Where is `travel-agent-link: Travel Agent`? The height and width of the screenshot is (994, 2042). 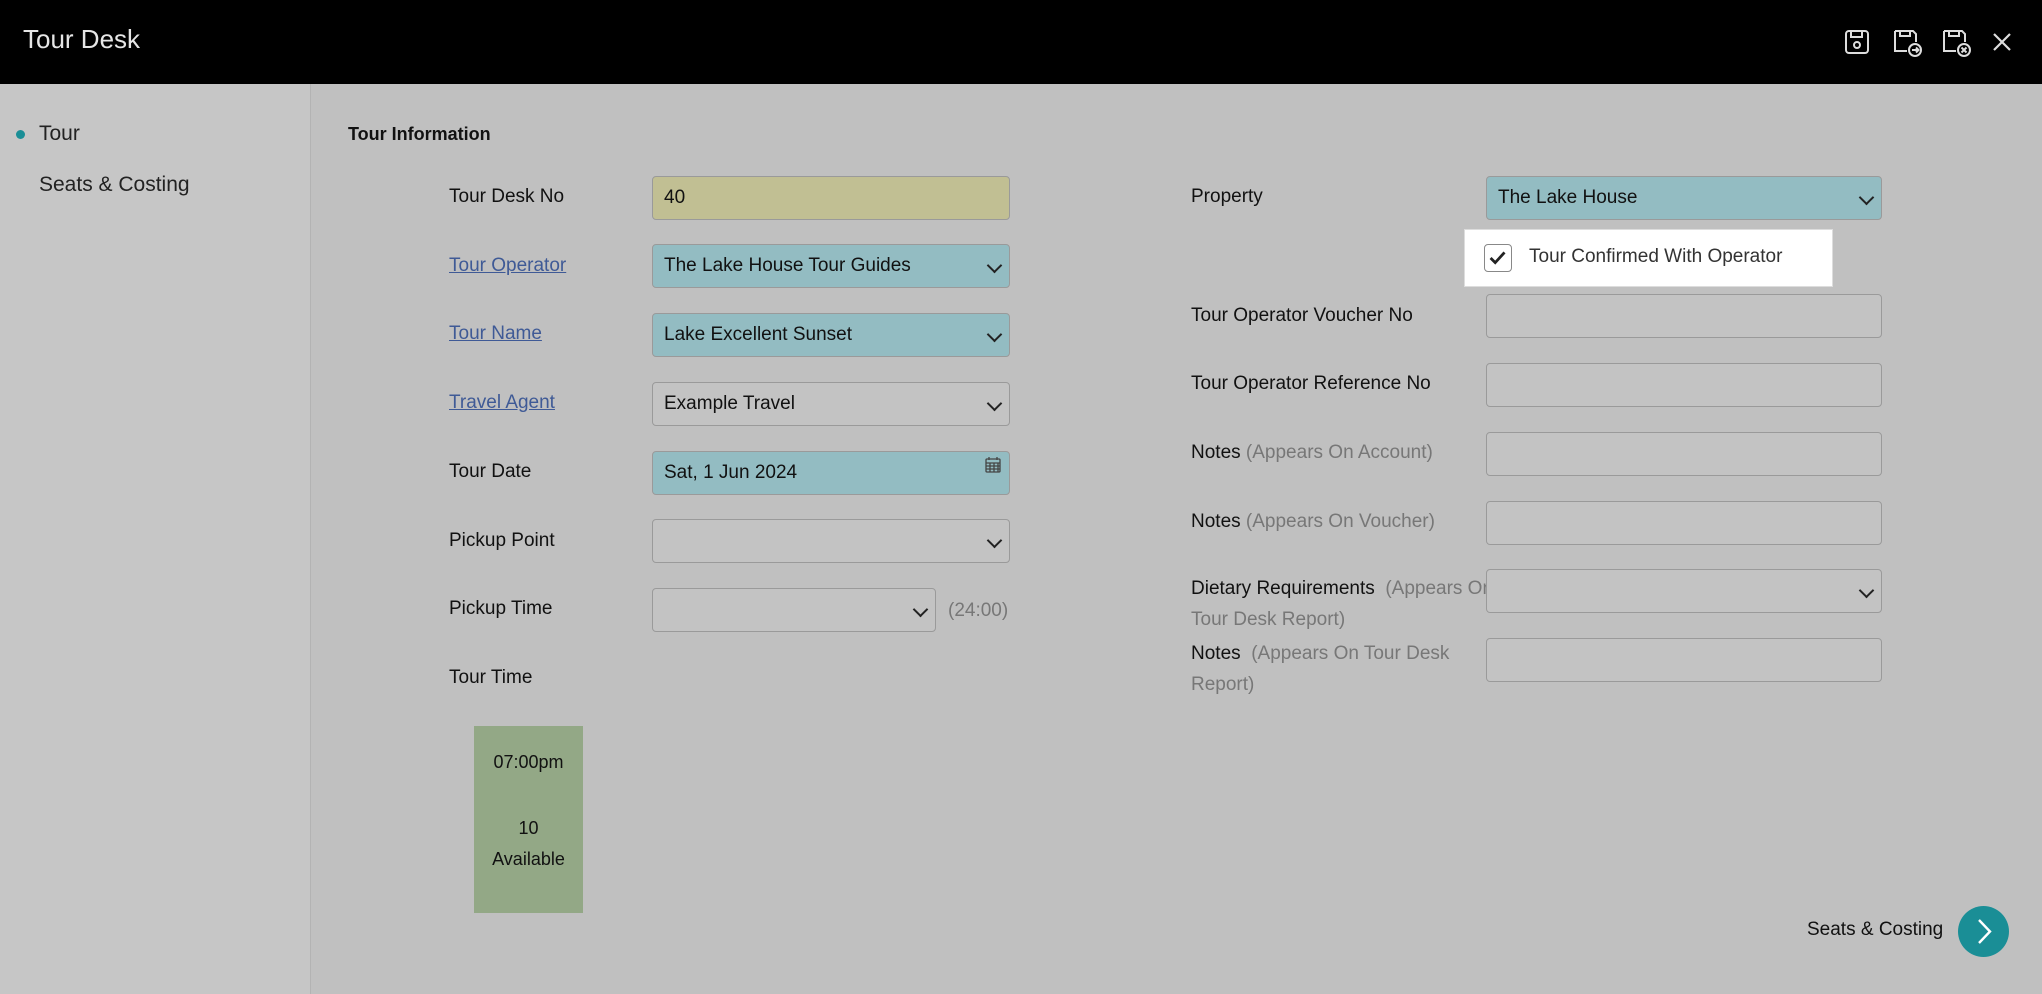
travel-agent-link: Travel Agent is located at coordinates (502, 403).